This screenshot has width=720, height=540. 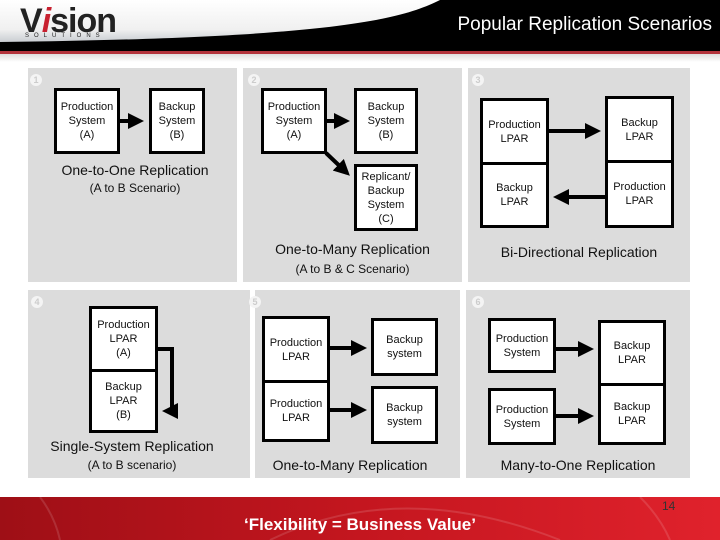 I want to click on subcaption: (A to B scenario), so click(x=132, y=465).